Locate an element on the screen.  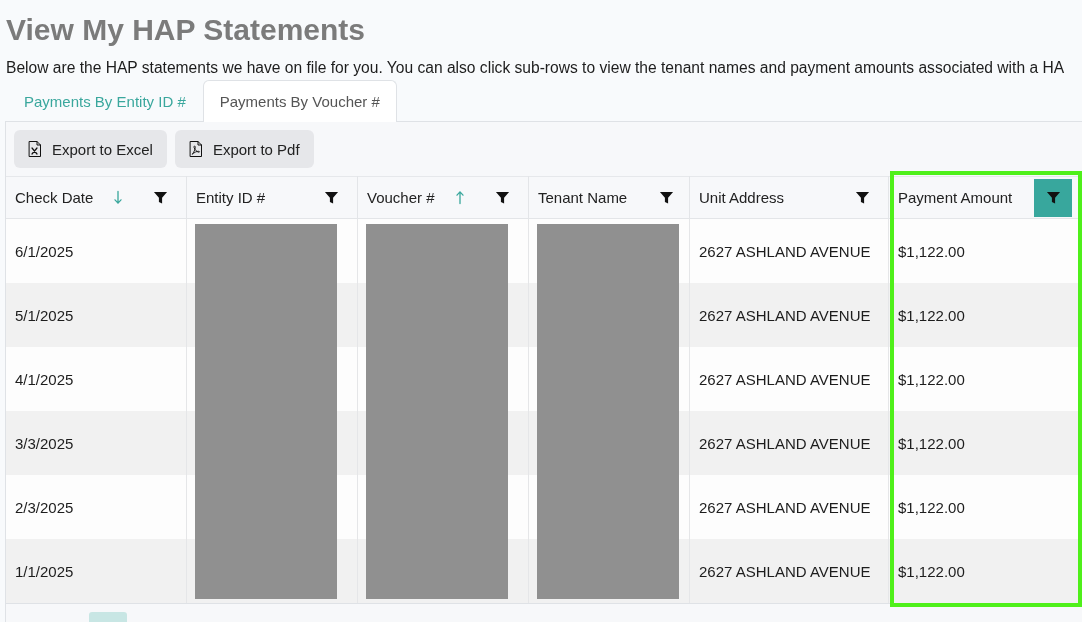
document-icon is located at coordinates (195, 149).